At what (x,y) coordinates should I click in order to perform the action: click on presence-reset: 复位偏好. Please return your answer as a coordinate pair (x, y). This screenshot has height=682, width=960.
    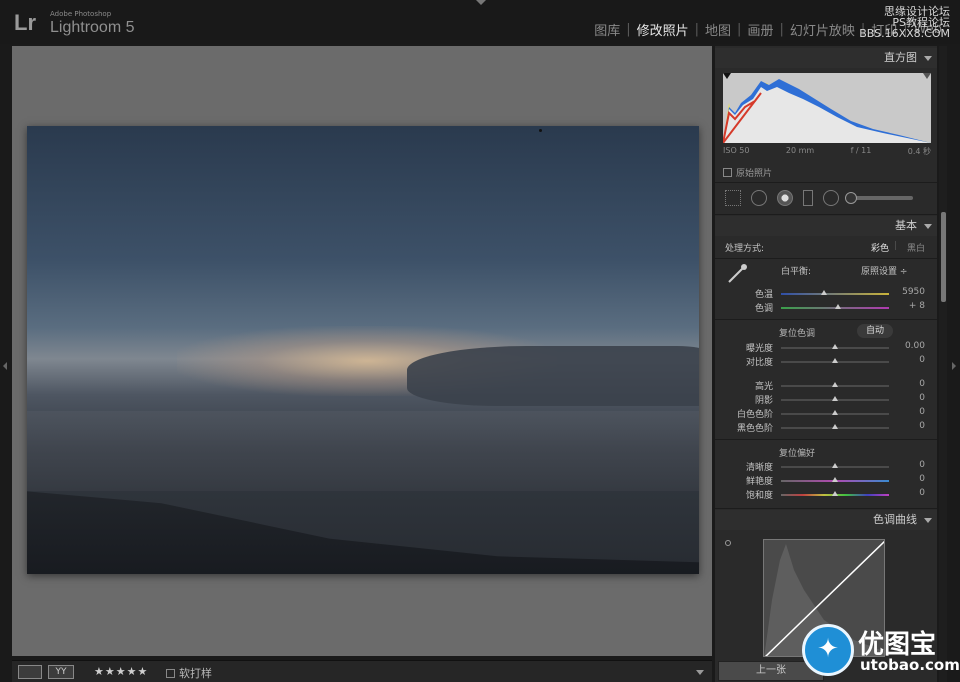
    Looking at the image, I should click on (826, 452).